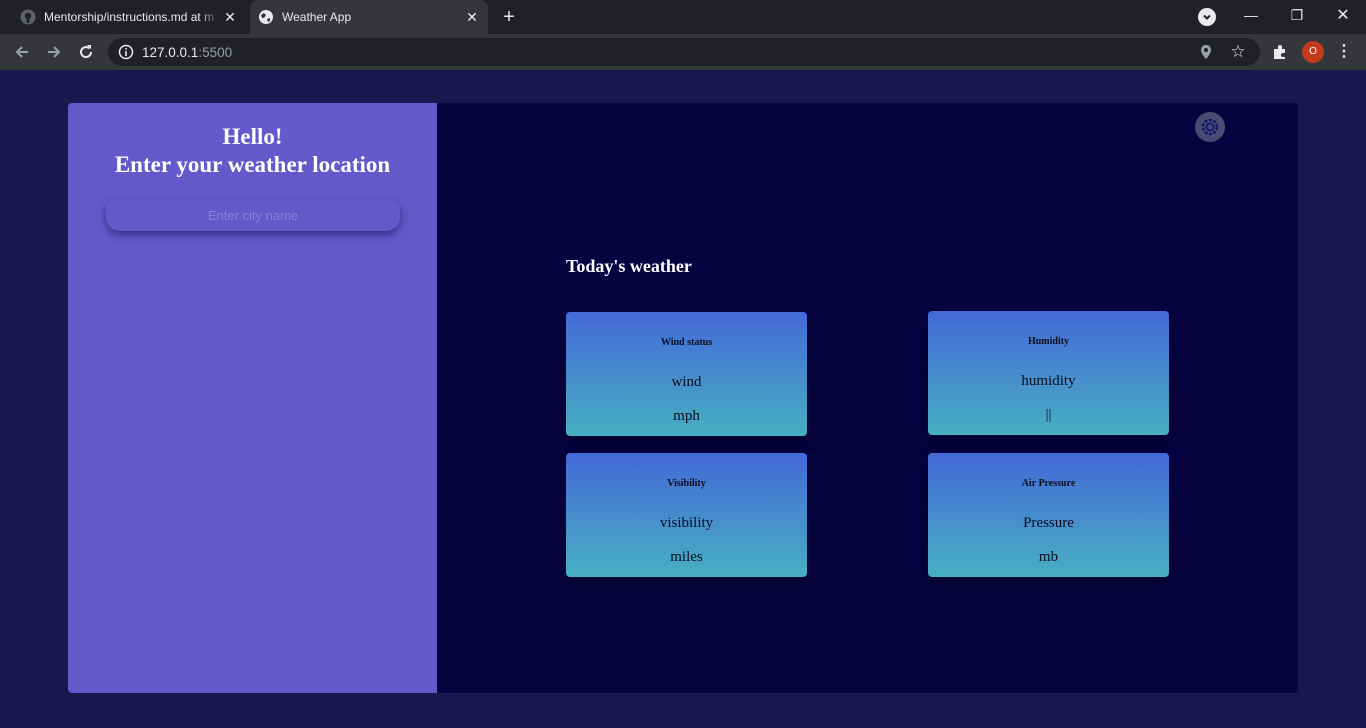 The width and height of the screenshot is (1366, 728). What do you see at coordinates (629, 266) in the screenshot?
I see `section-title: Today's weather` at bounding box center [629, 266].